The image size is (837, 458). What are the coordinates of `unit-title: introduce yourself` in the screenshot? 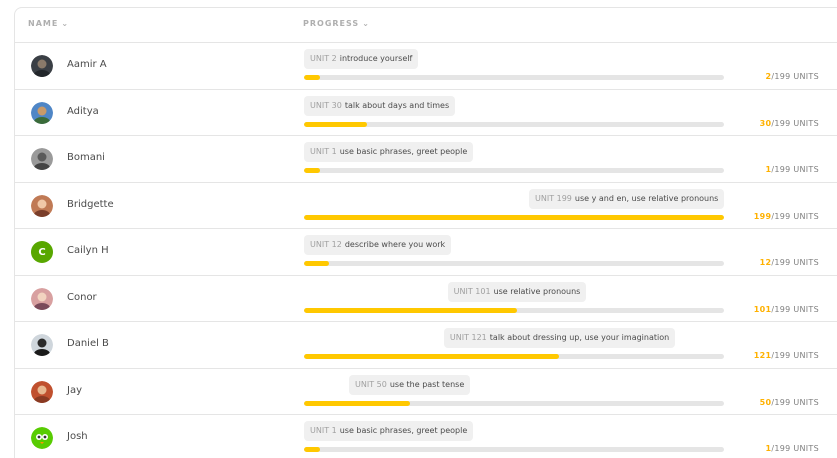 It's located at (376, 58).